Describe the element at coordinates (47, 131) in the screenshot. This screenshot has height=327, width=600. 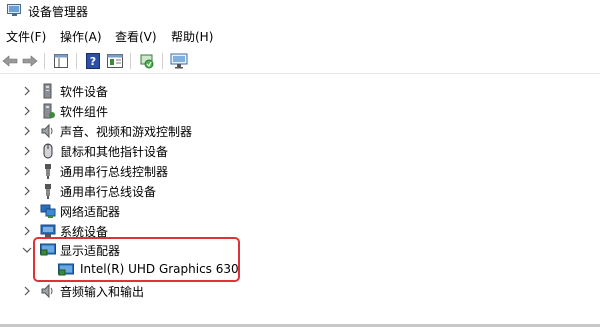
I see `speaker-icon` at that location.